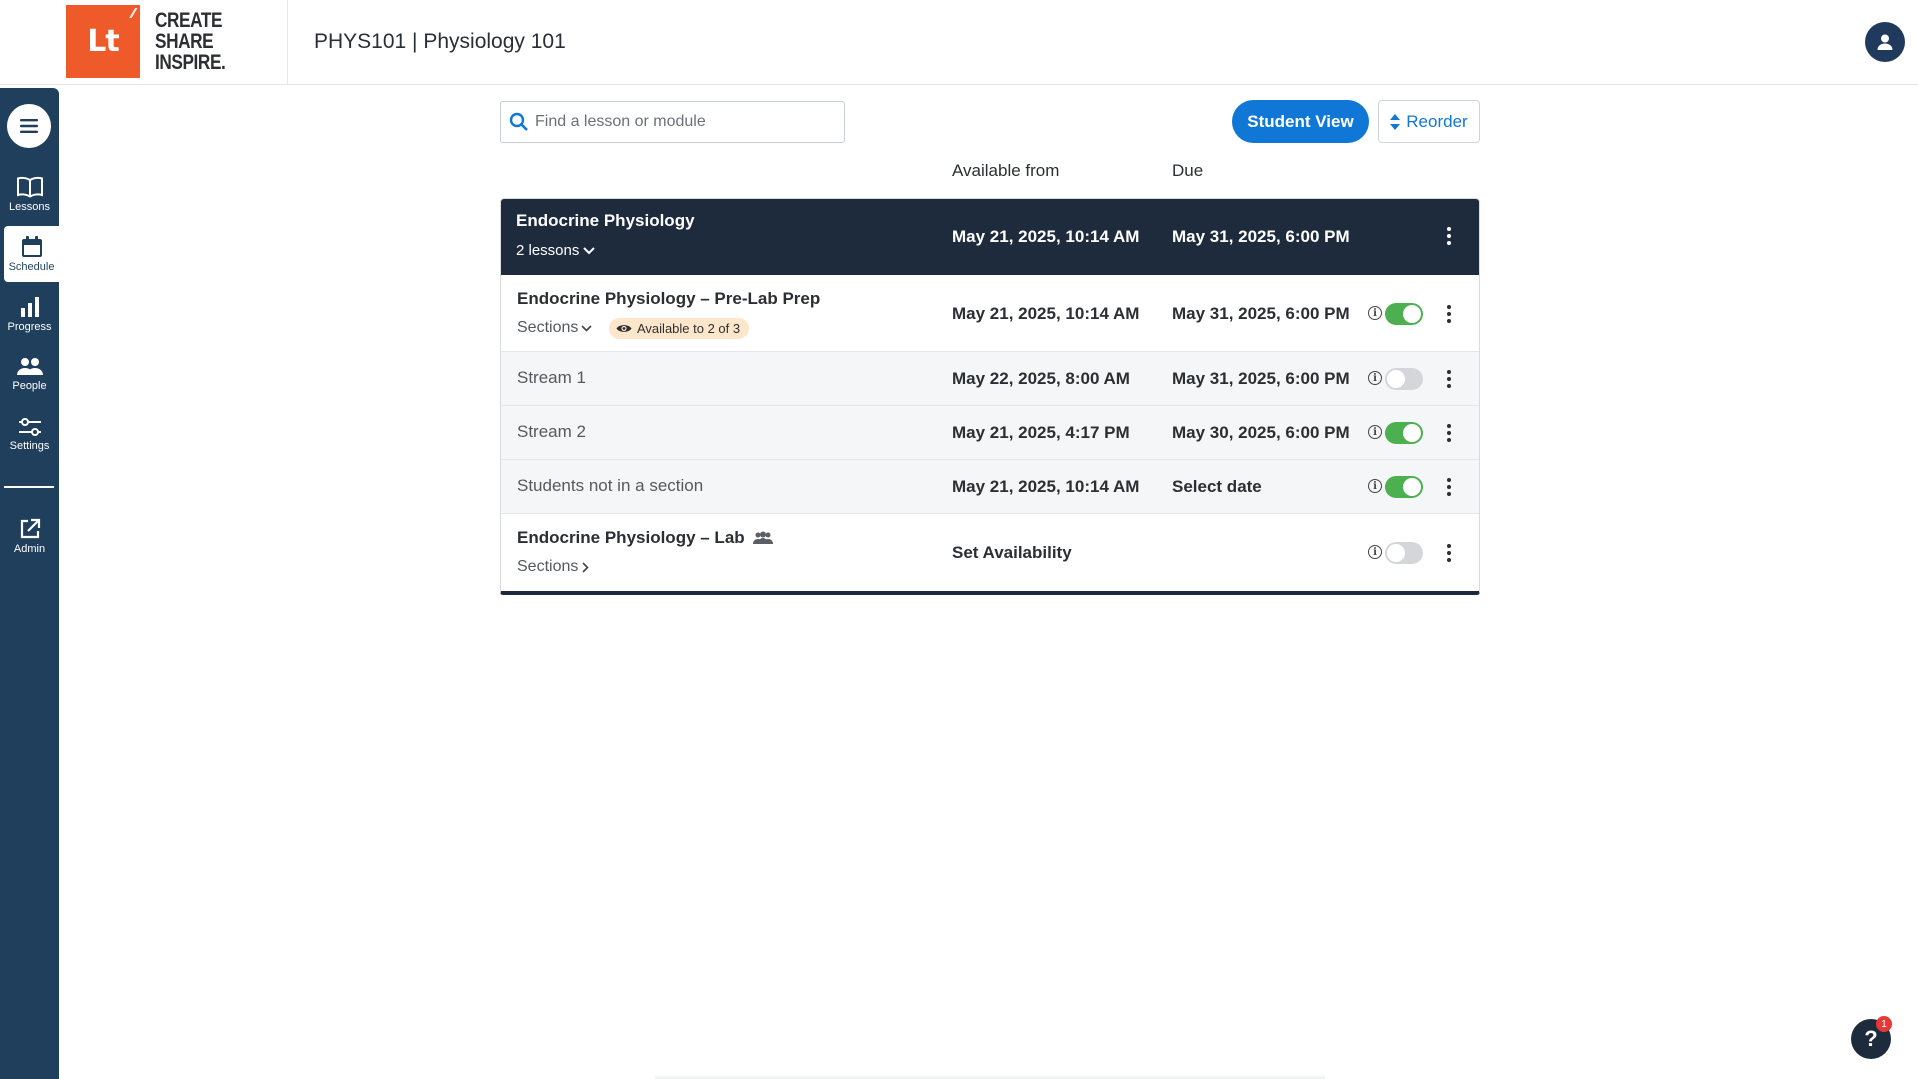 The width and height of the screenshot is (1918, 1079). Describe the element at coordinates (556, 250) in the screenshot. I see `lessons-count-toggle: 2 lessons` at that location.